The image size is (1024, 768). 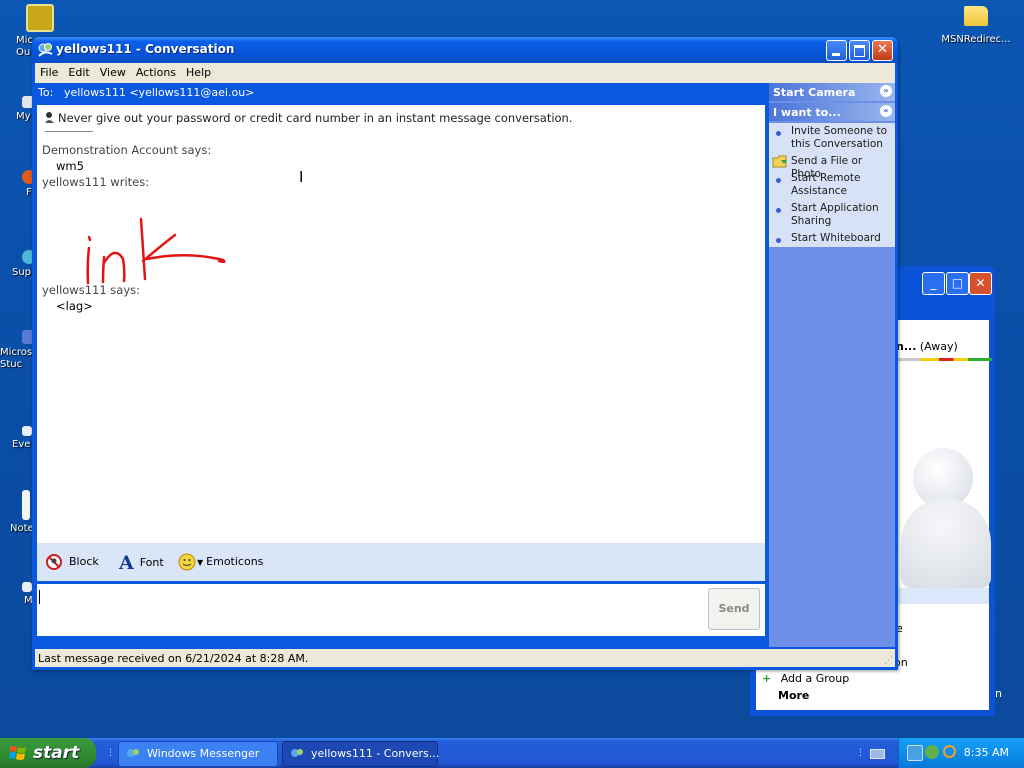 I want to click on menu-help: Help, so click(x=198, y=71).